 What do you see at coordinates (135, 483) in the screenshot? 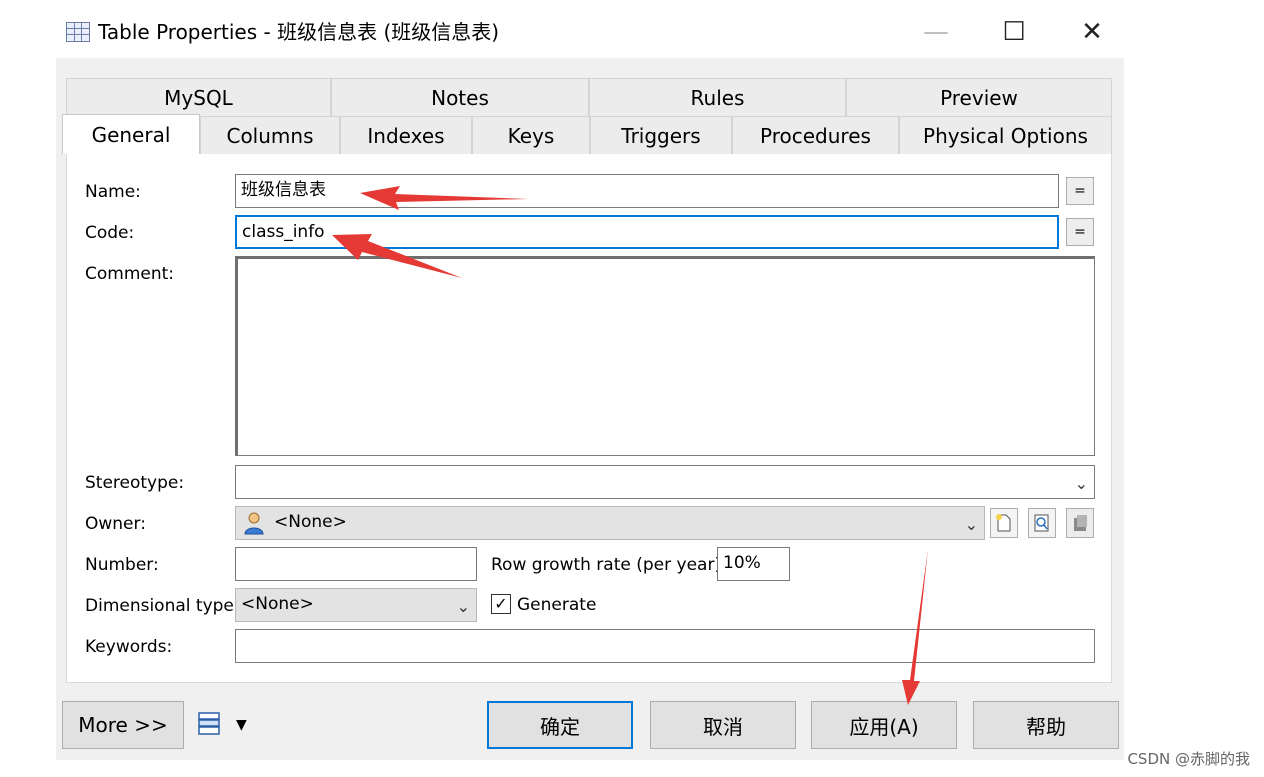
I see `stereotype-label: Stereotype:` at bounding box center [135, 483].